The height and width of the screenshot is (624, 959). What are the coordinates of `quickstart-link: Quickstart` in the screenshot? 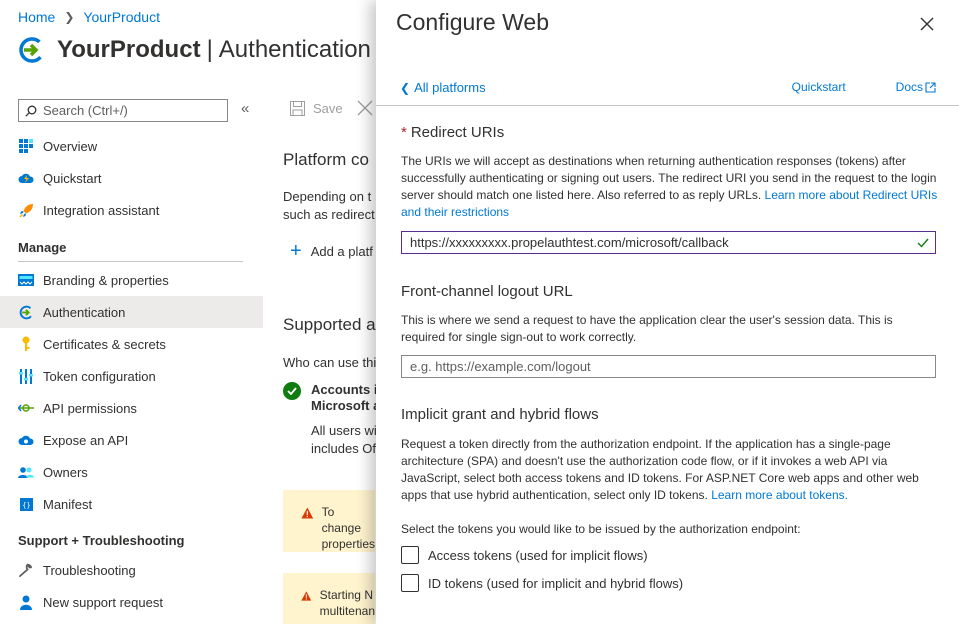 It's located at (819, 87).